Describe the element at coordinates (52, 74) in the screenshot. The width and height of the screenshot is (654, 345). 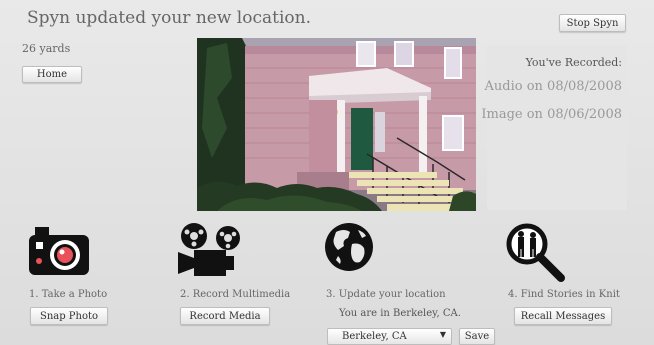
I see `home-button: Home` at that location.